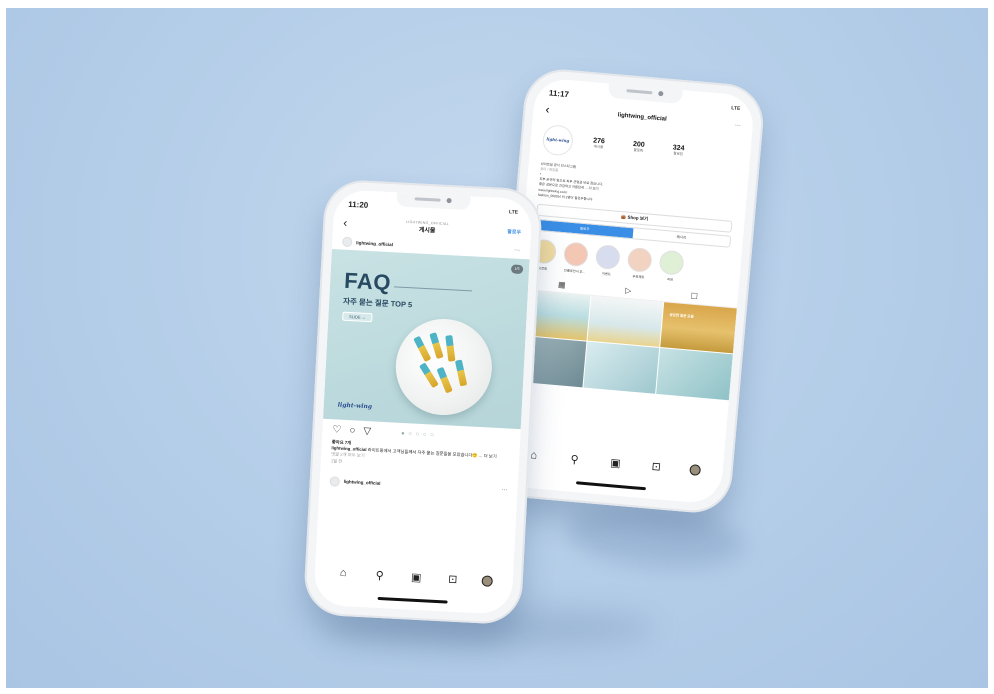 The width and height of the screenshot is (994, 694). Describe the element at coordinates (559, 93) in the screenshot. I see `status-time: 11:17` at that location.